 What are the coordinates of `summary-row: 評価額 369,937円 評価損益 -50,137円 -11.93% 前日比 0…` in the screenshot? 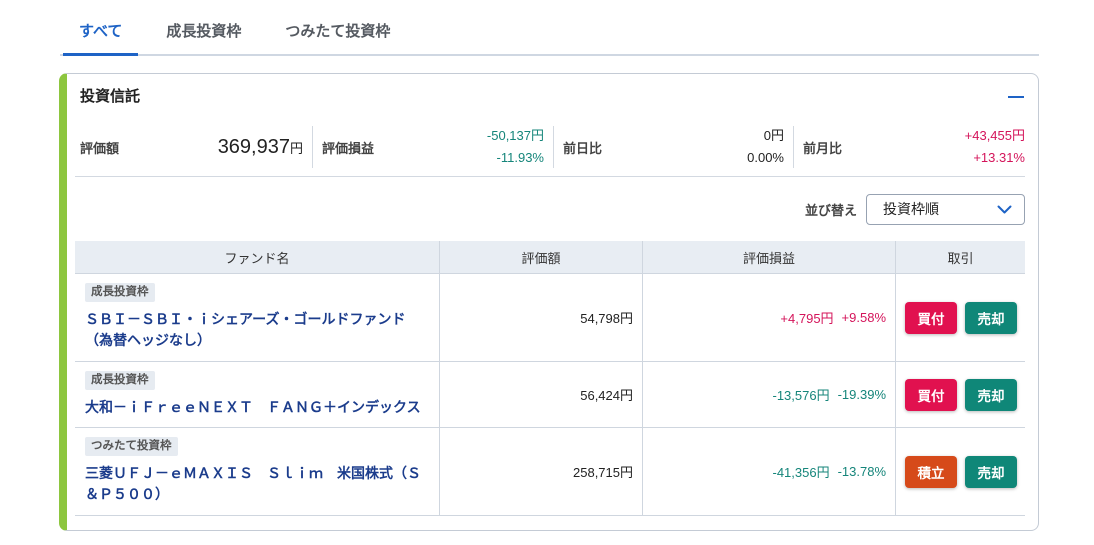 It's located at (550, 151).